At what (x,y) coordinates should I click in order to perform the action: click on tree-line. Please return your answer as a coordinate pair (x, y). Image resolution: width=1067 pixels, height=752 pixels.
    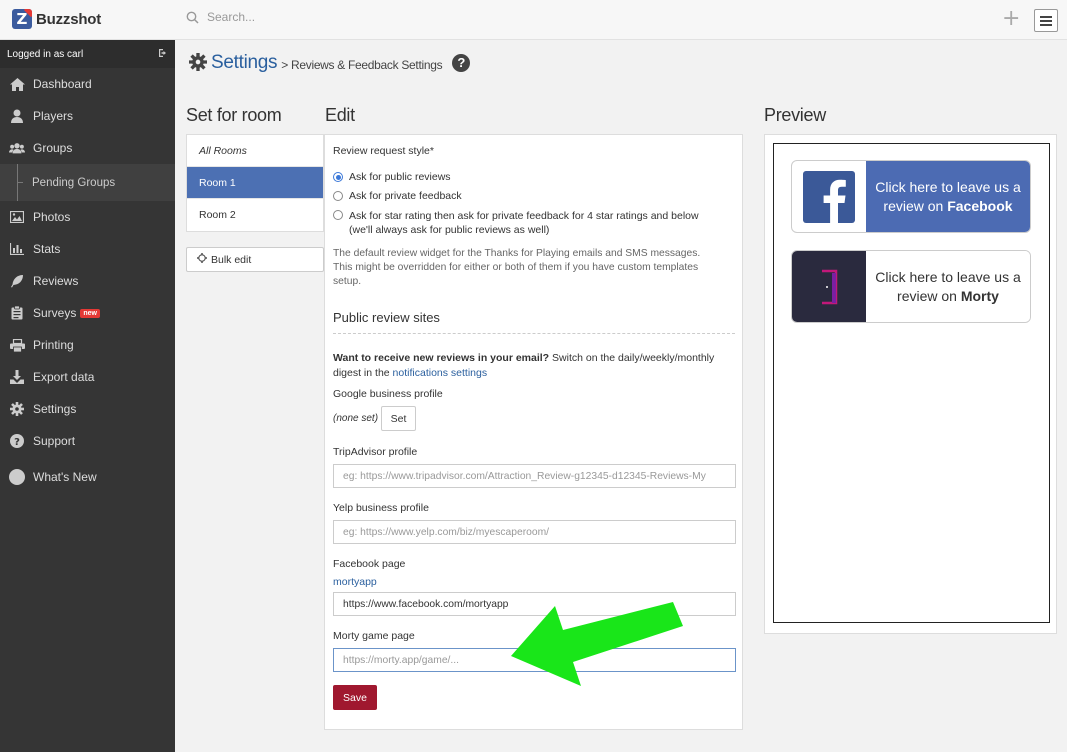
    Looking at the image, I should click on (20, 182).